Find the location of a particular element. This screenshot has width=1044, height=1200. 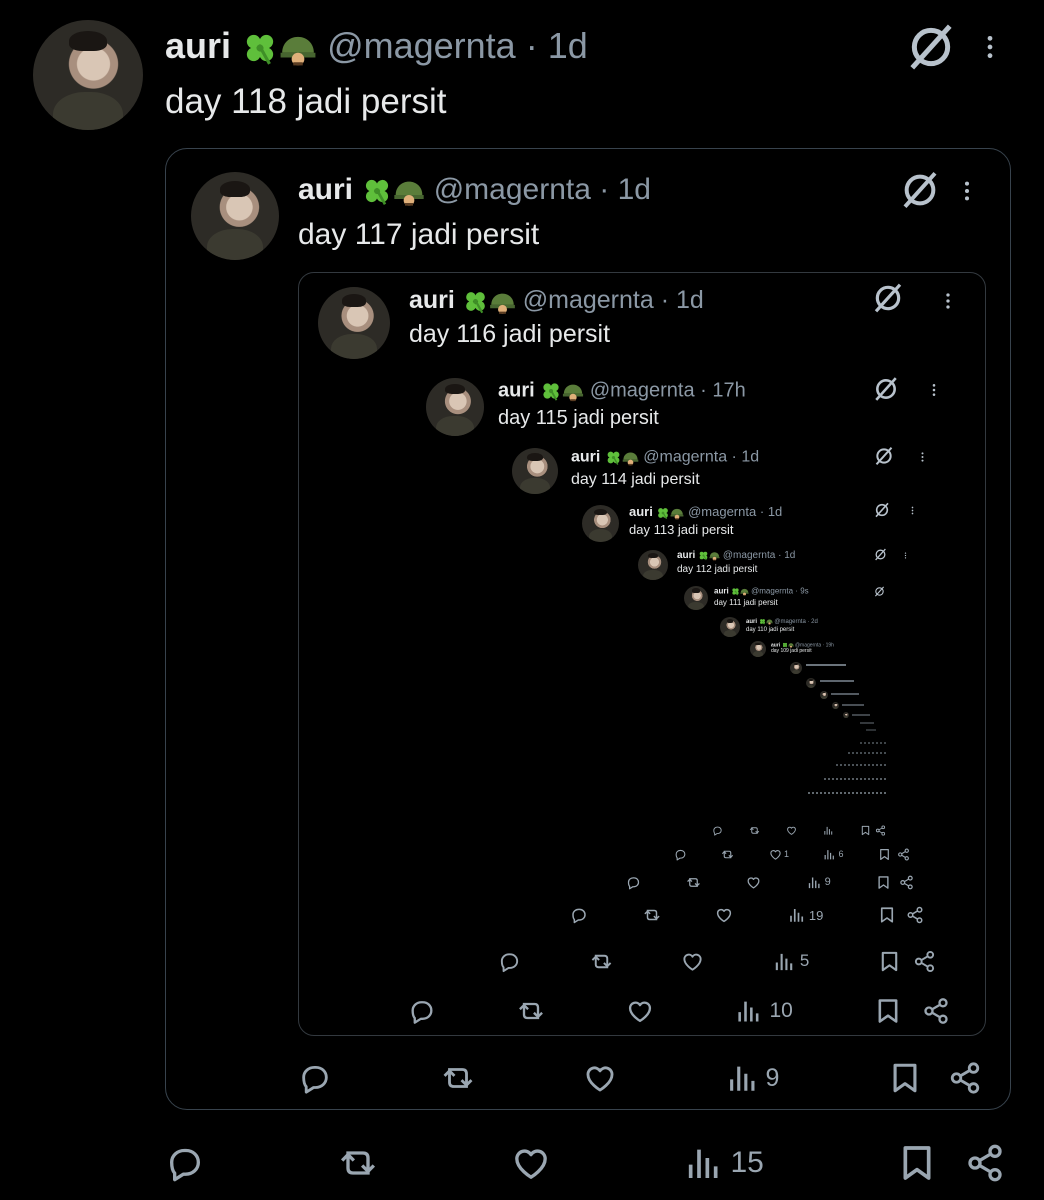

timestamp: 19h is located at coordinates (830, 645).